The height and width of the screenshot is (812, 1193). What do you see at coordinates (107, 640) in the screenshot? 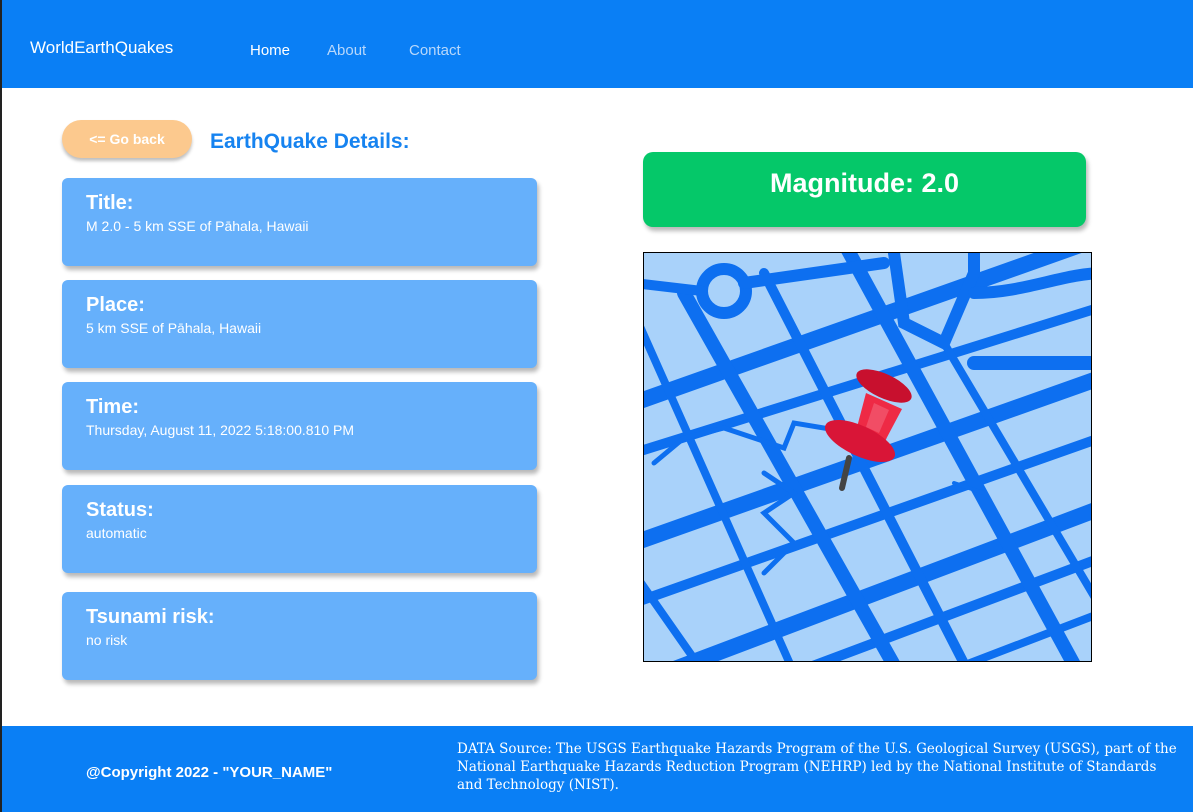
I see `card-value: no risk` at bounding box center [107, 640].